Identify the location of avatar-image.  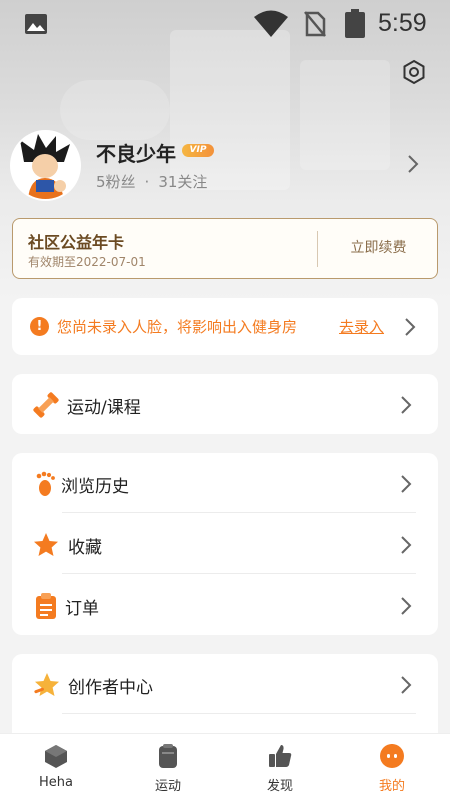
(45, 165).